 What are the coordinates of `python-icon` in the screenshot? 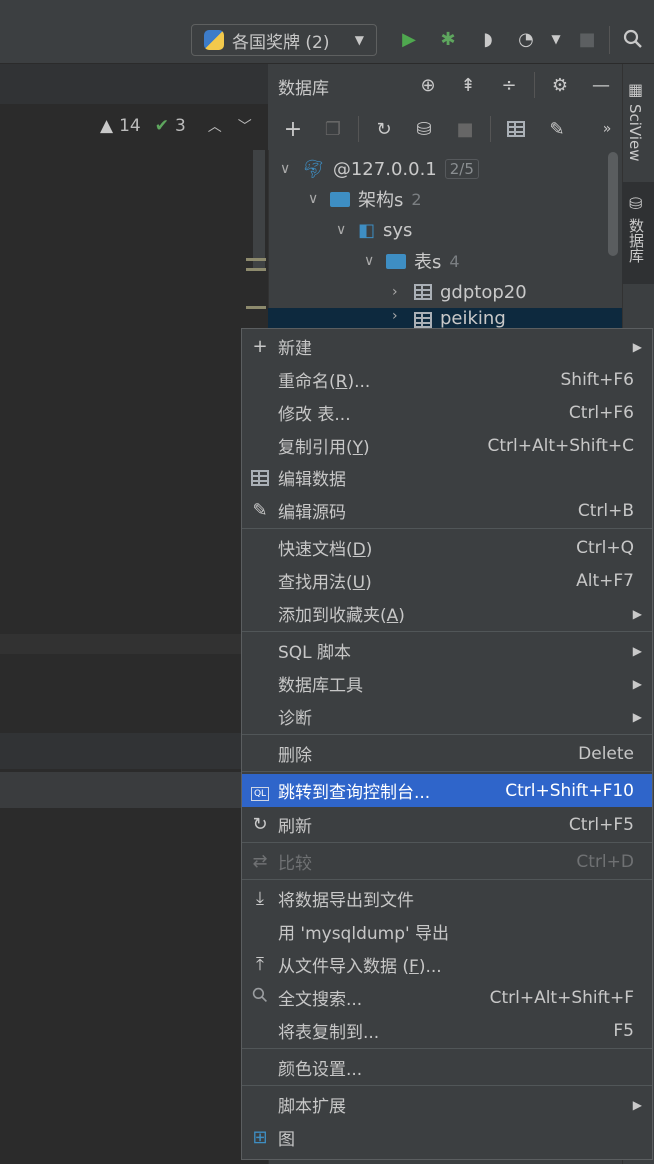 It's located at (214, 40).